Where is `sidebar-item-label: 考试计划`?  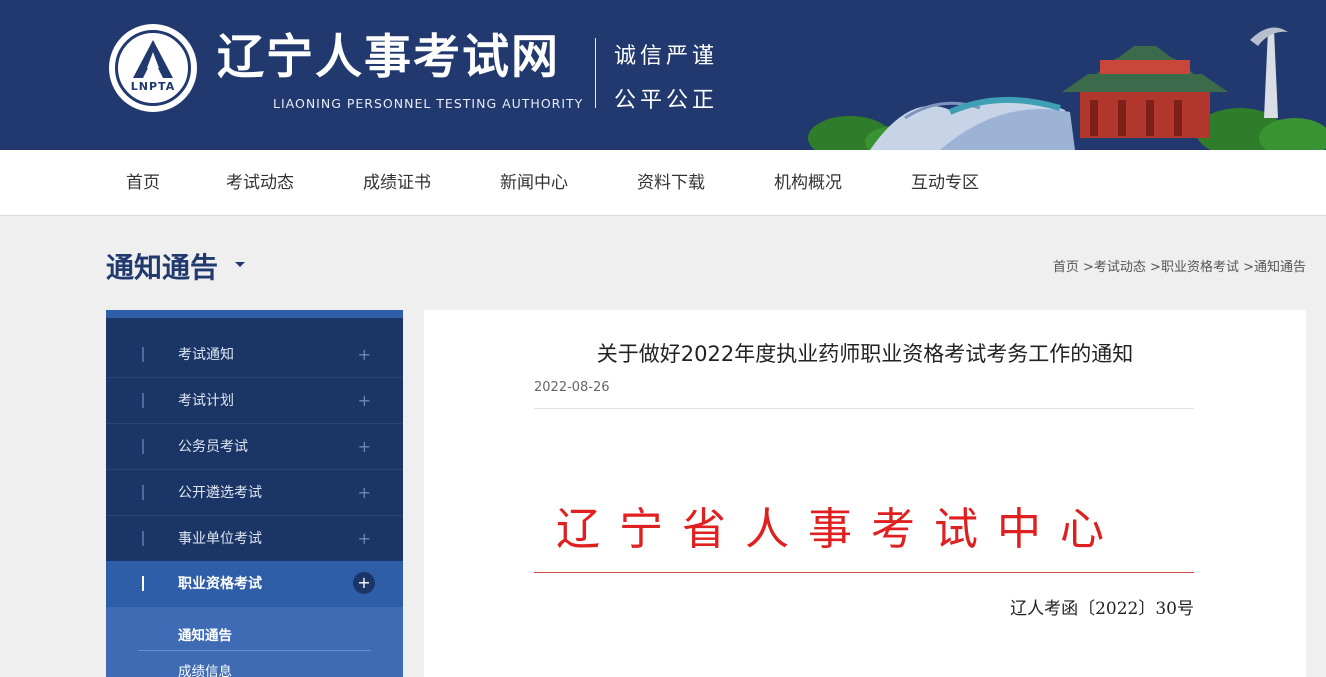 sidebar-item-label: 考试计划 is located at coordinates (206, 401).